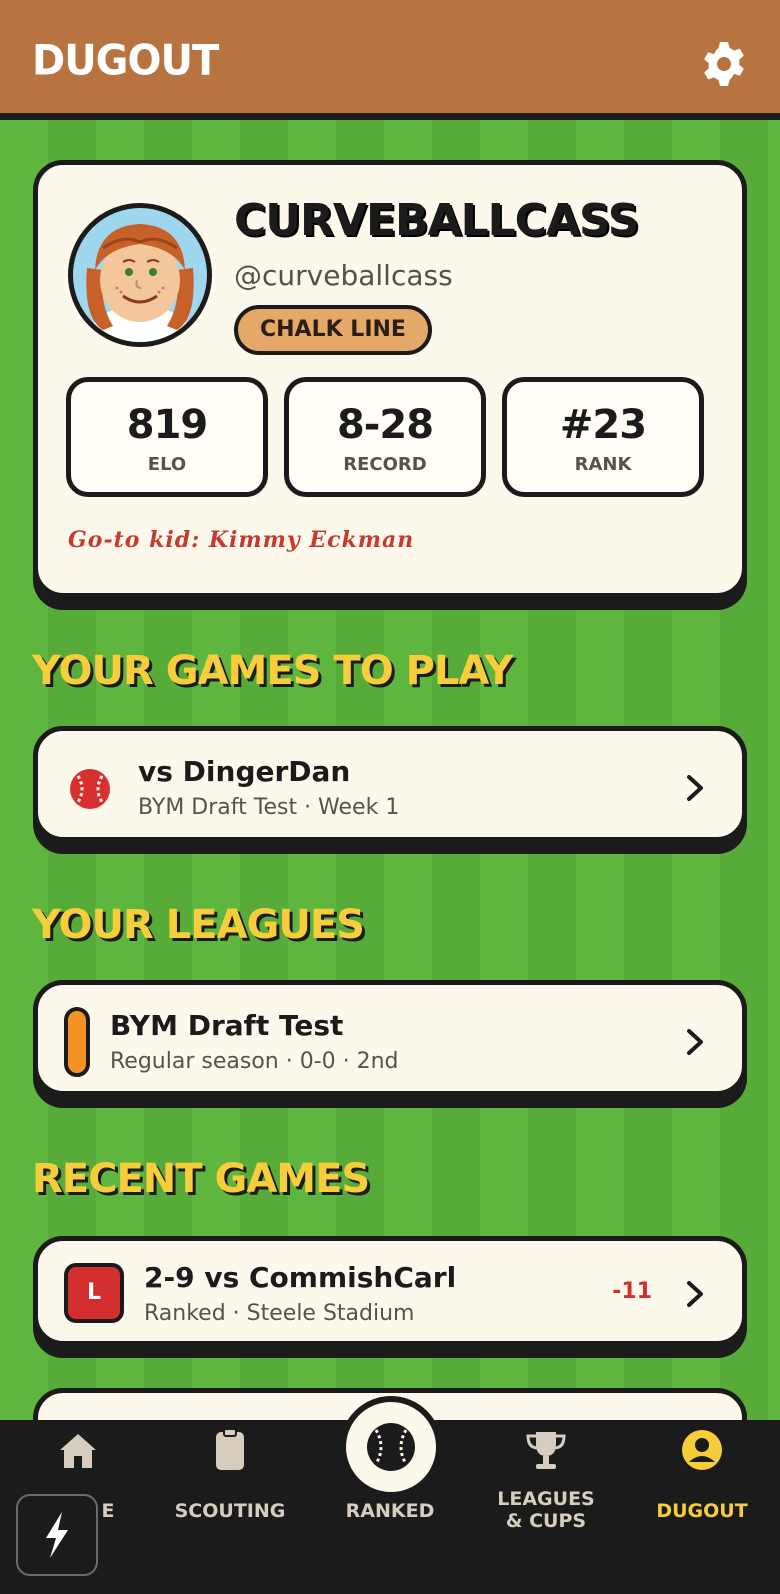 The width and height of the screenshot is (780, 1594). What do you see at coordinates (702, 1450) in the screenshot?
I see `user-icon` at bounding box center [702, 1450].